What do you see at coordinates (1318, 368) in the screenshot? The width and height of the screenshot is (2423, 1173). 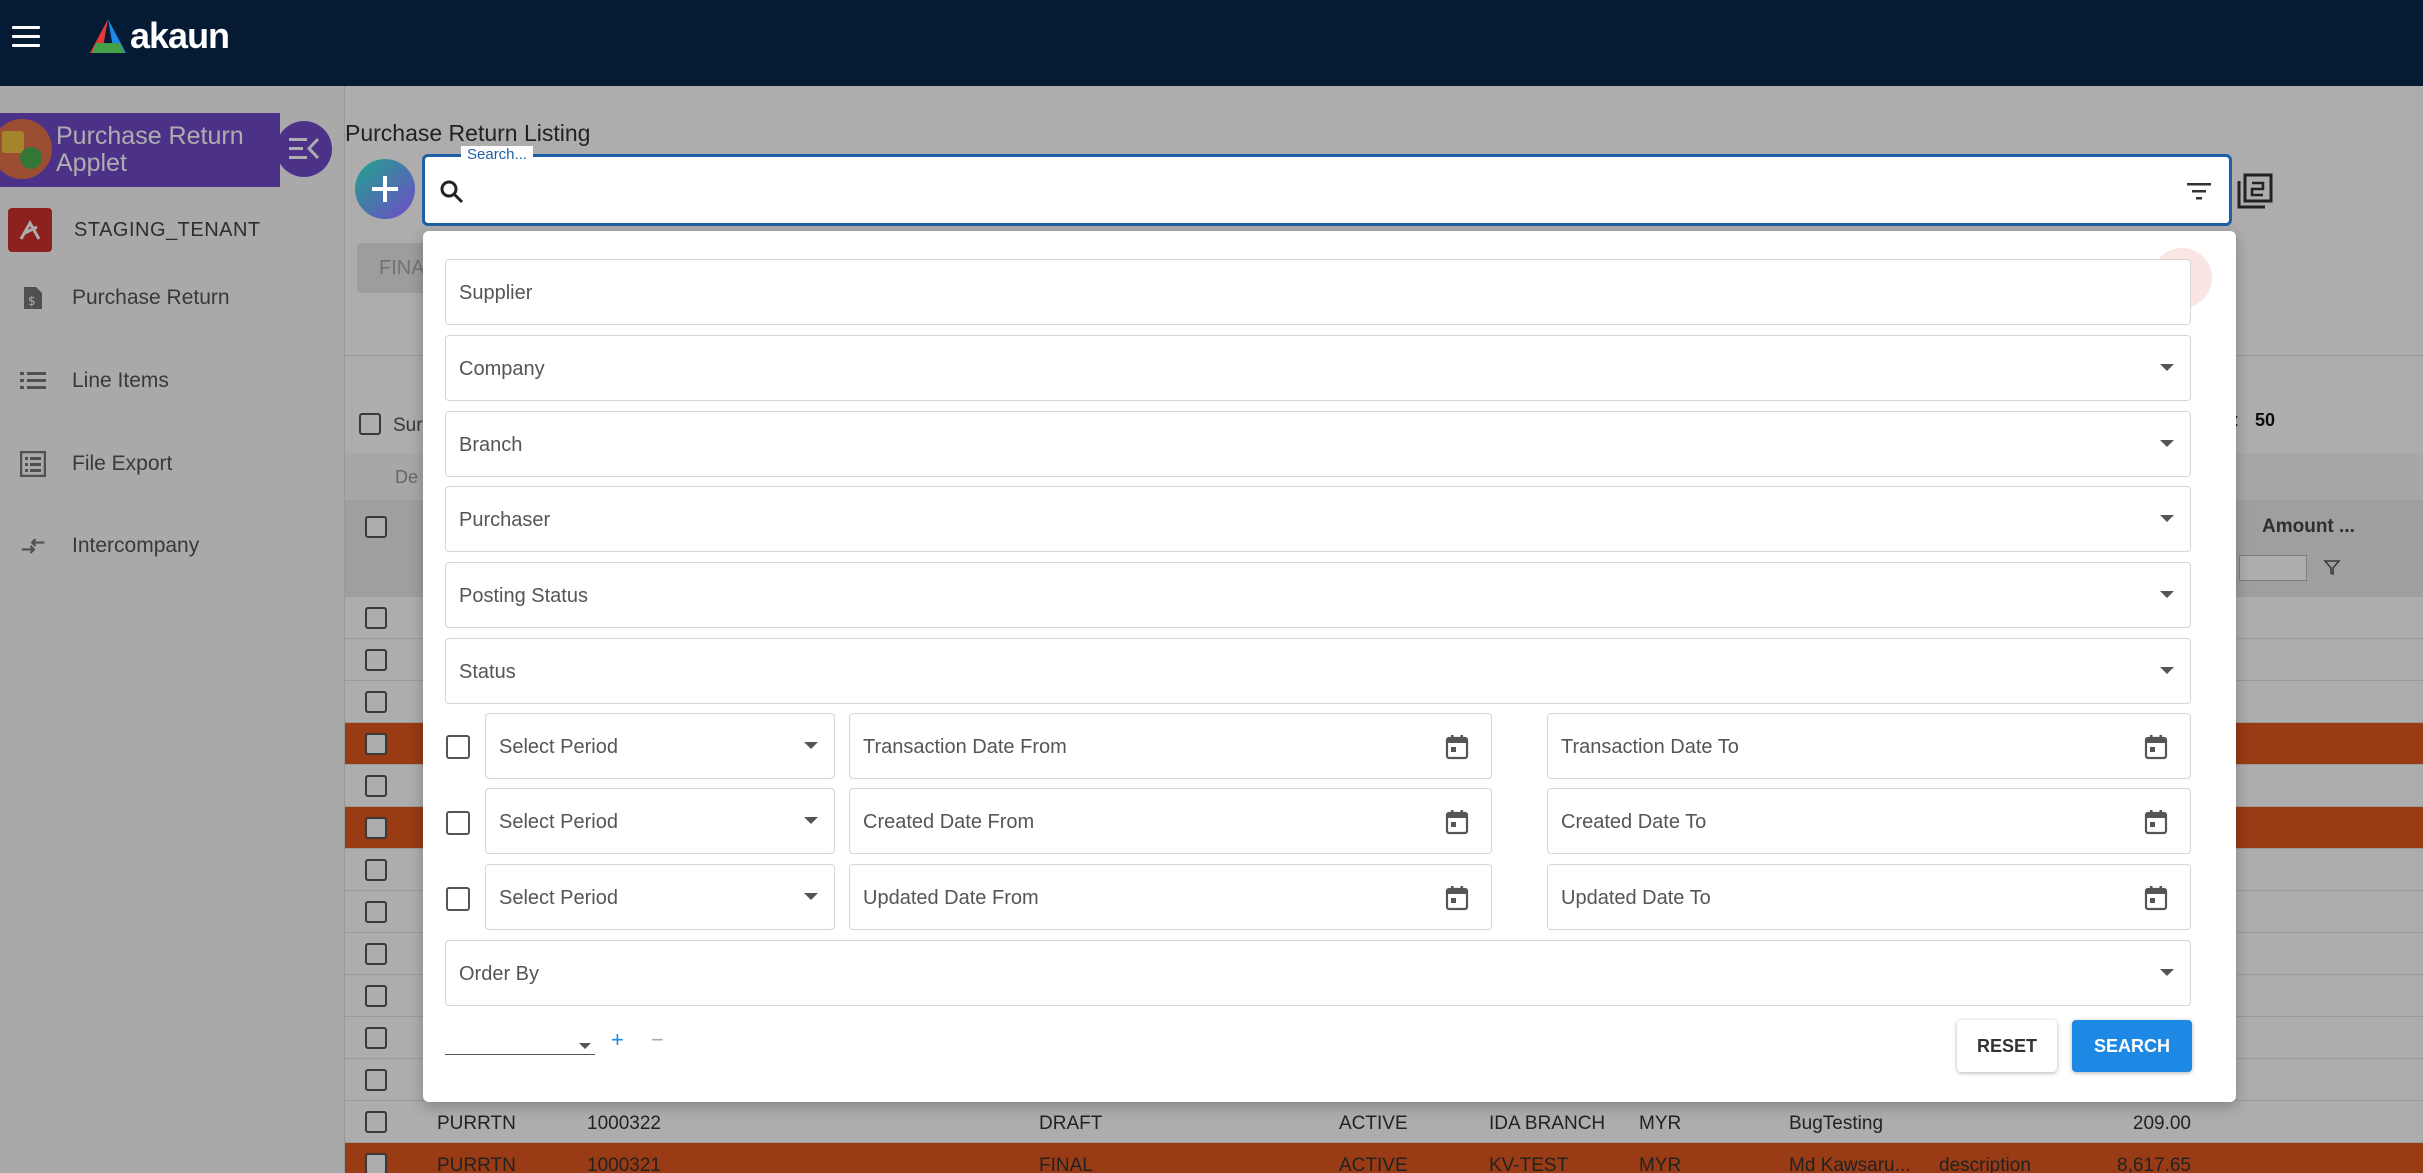 I see `company-select: Company` at bounding box center [1318, 368].